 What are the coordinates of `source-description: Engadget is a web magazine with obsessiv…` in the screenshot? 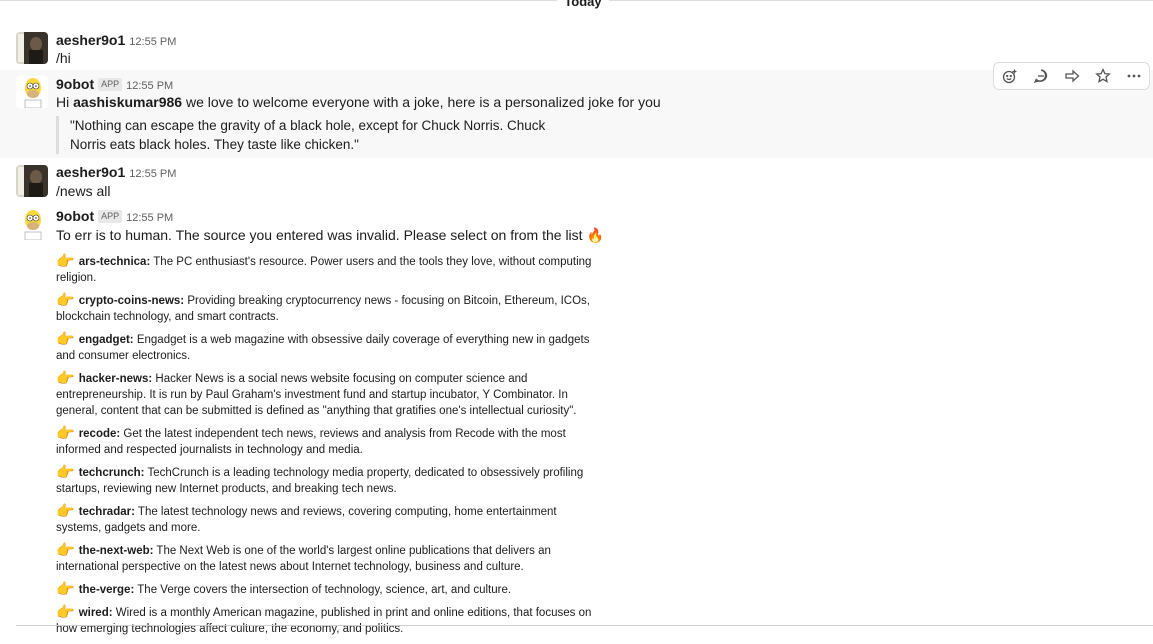 It's located at (323, 348).